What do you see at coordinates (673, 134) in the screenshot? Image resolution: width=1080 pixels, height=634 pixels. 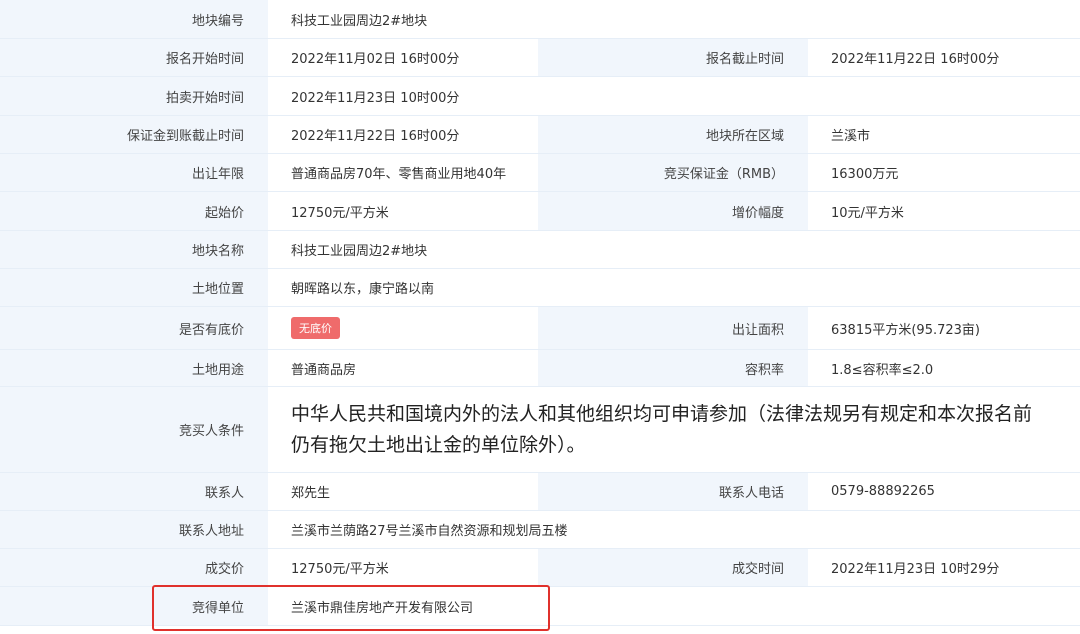 I see `field-label: 地块所在区域` at bounding box center [673, 134].